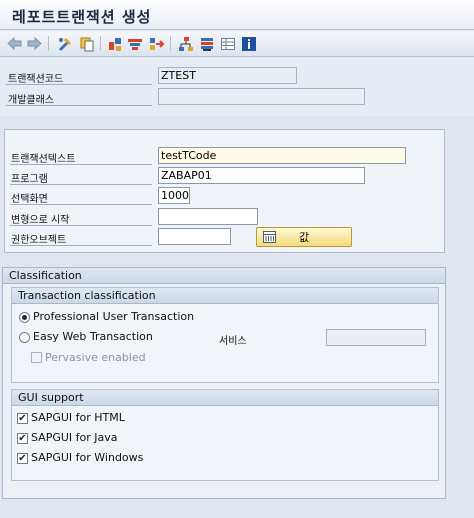  Describe the element at coordinates (34, 43) in the screenshot. I see `forward-arrow-icon` at that location.